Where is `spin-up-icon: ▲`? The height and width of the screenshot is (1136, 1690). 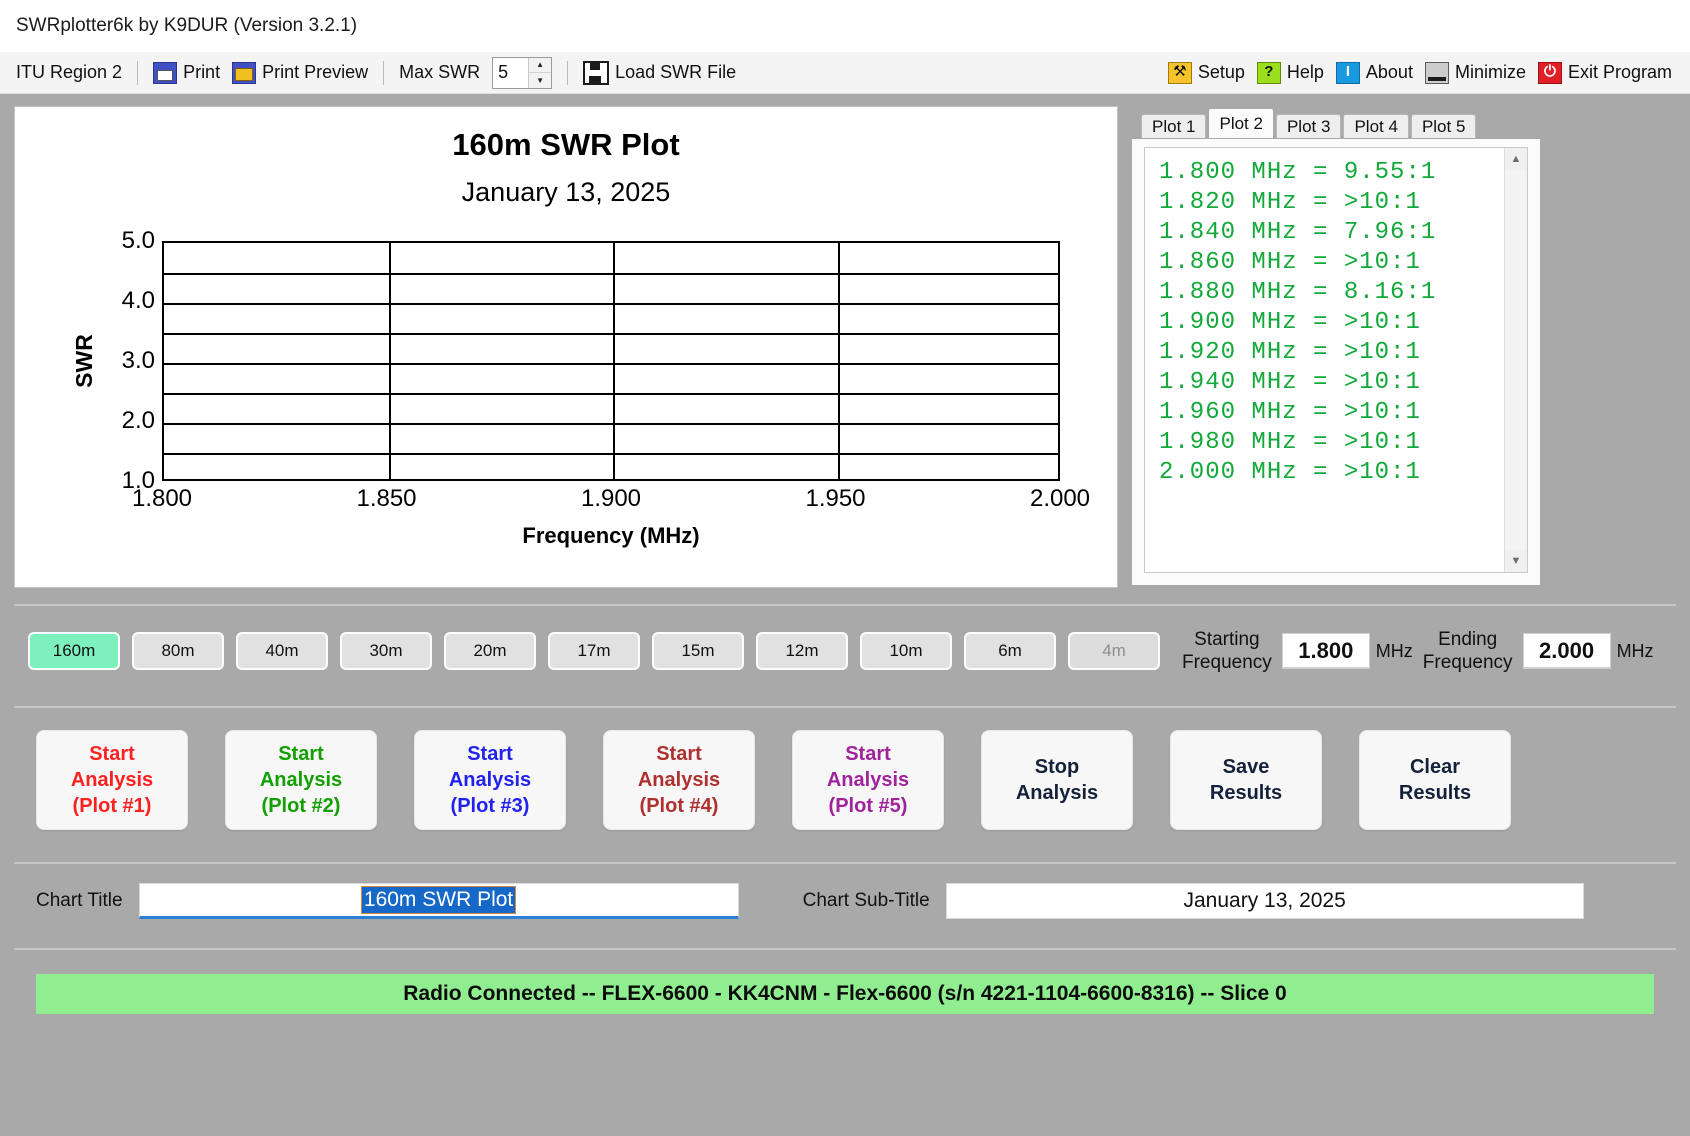
spin-up-icon: ▲ is located at coordinates (540, 65).